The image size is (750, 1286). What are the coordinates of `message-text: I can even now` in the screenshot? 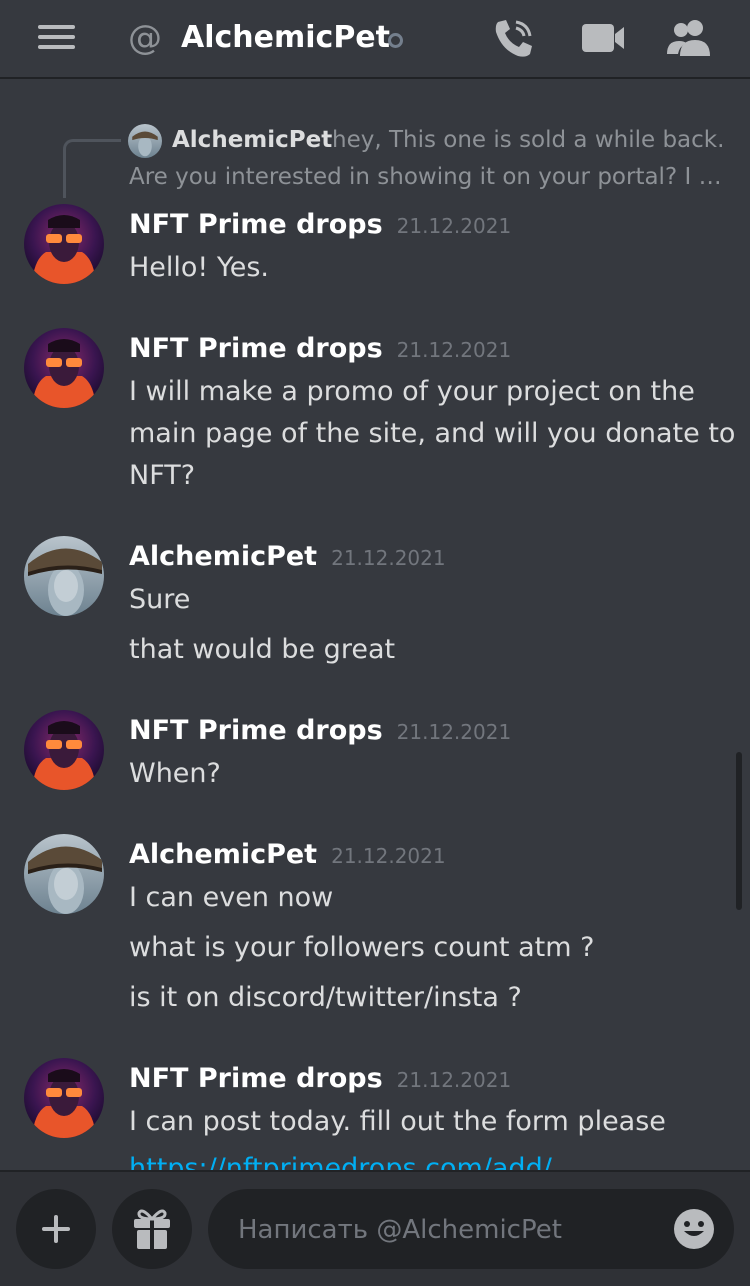 It's located at (231, 898).